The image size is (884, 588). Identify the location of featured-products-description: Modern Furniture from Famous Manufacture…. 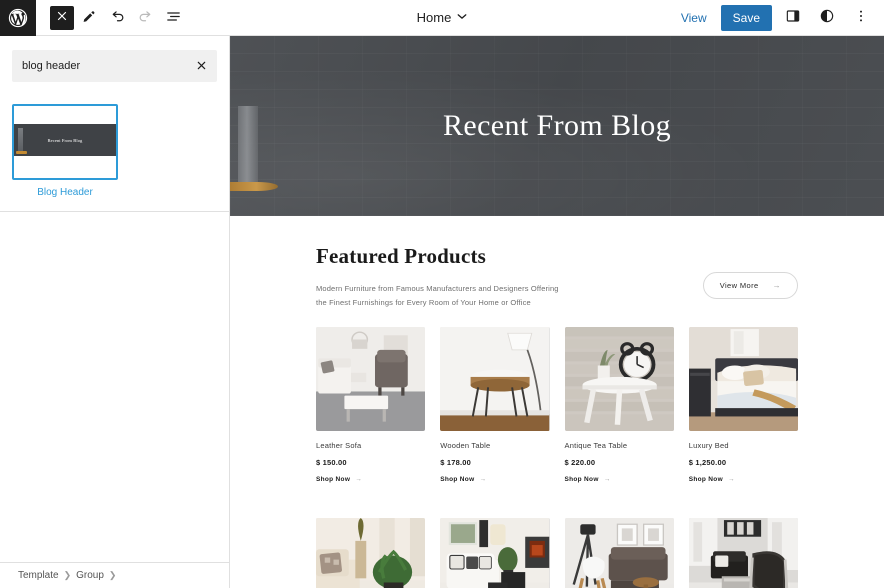
(437, 296).